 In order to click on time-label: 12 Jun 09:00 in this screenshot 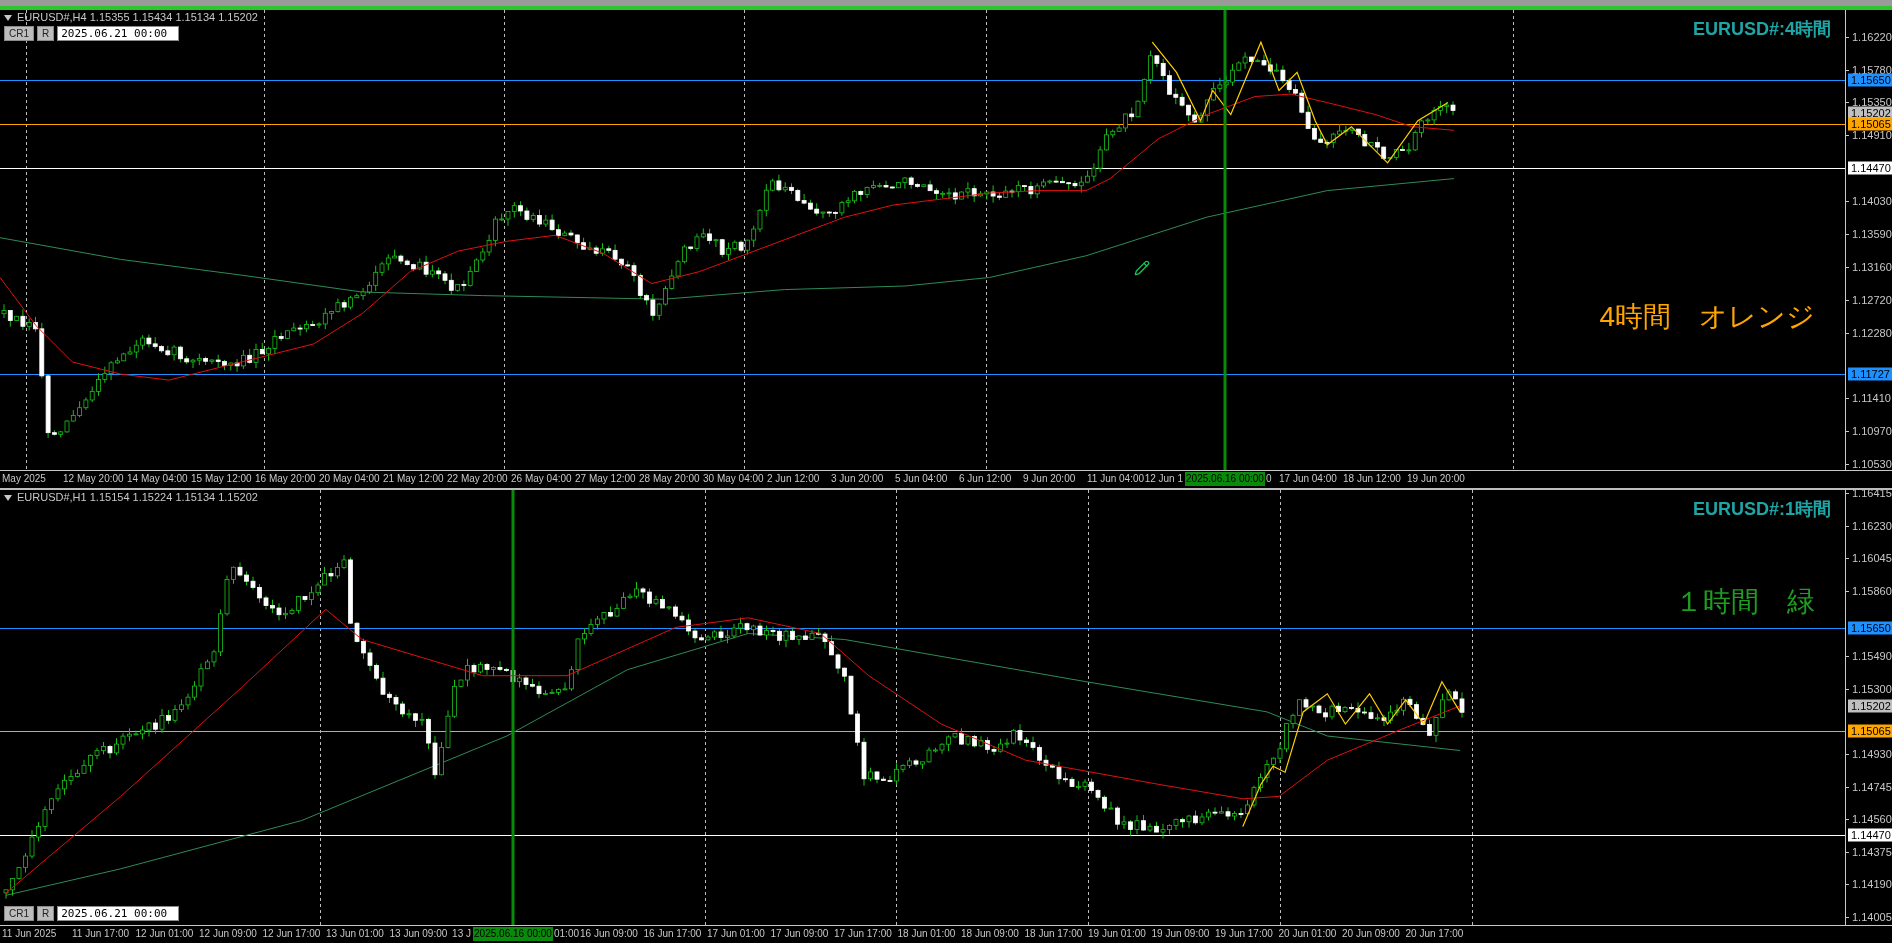, I will do `click(228, 934)`.